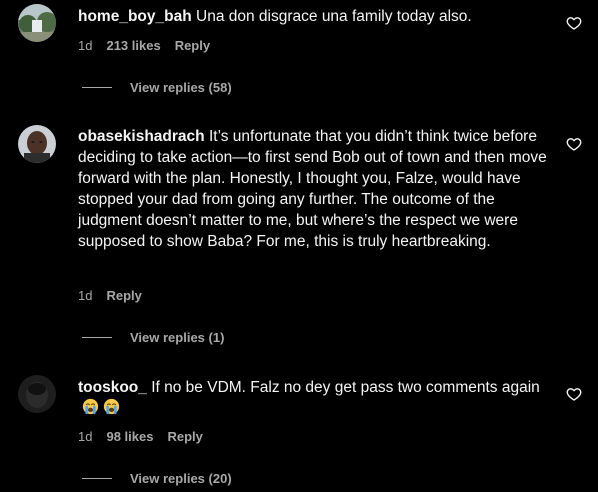  I want to click on comment-username: obasekishadrach, so click(141, 136).